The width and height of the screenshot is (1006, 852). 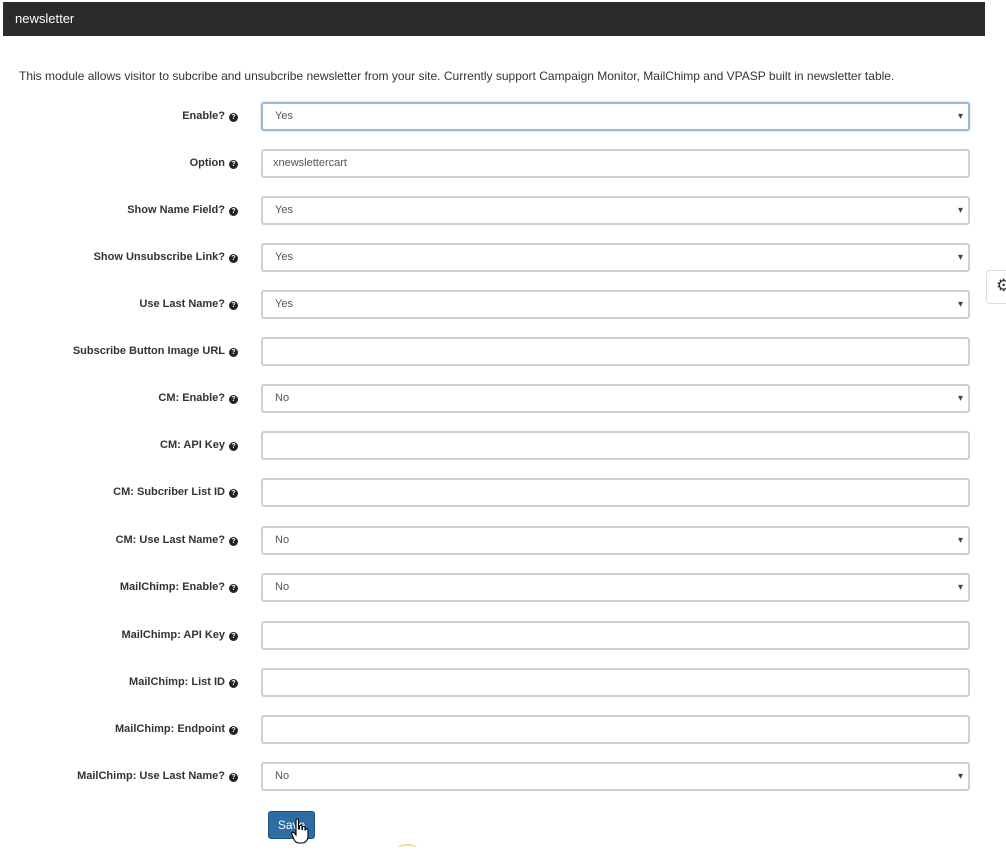 I want to click on form-row-cm-use-last-name: CM: Use Last Name?? No ▾, so click(x=503, y=540).